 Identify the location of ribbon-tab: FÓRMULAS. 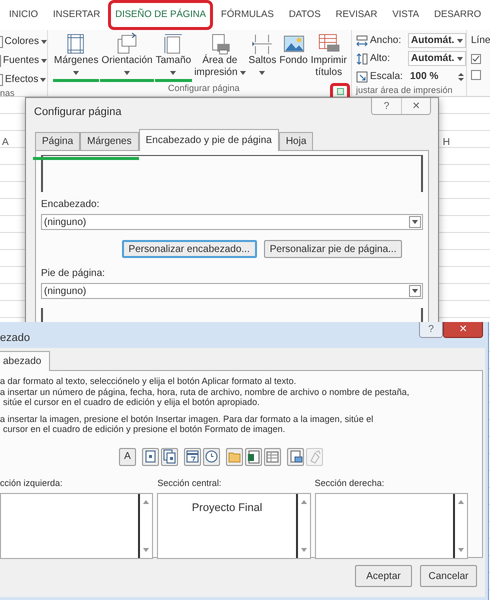
(247, 15).